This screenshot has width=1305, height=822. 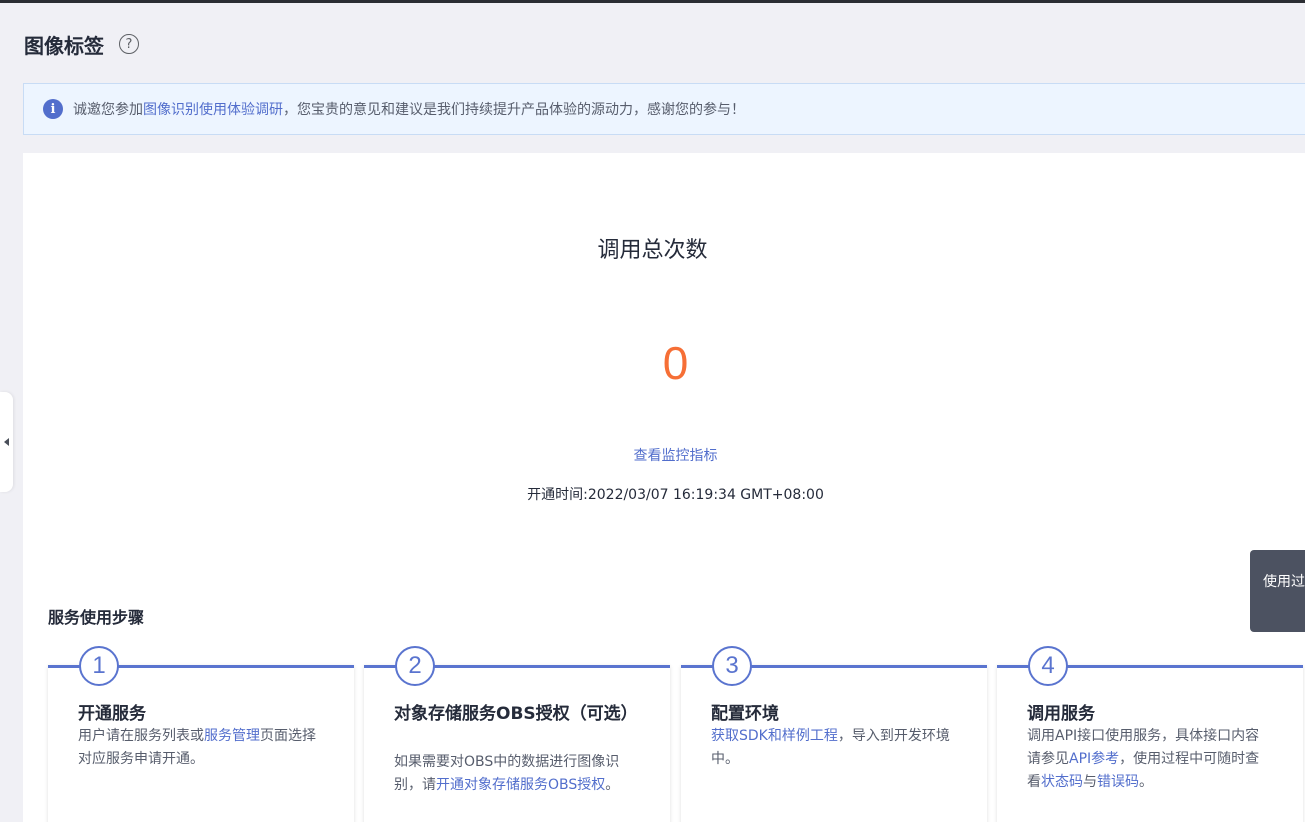 I want to click on step-title: 开通服务, so click(x=112, y=714).